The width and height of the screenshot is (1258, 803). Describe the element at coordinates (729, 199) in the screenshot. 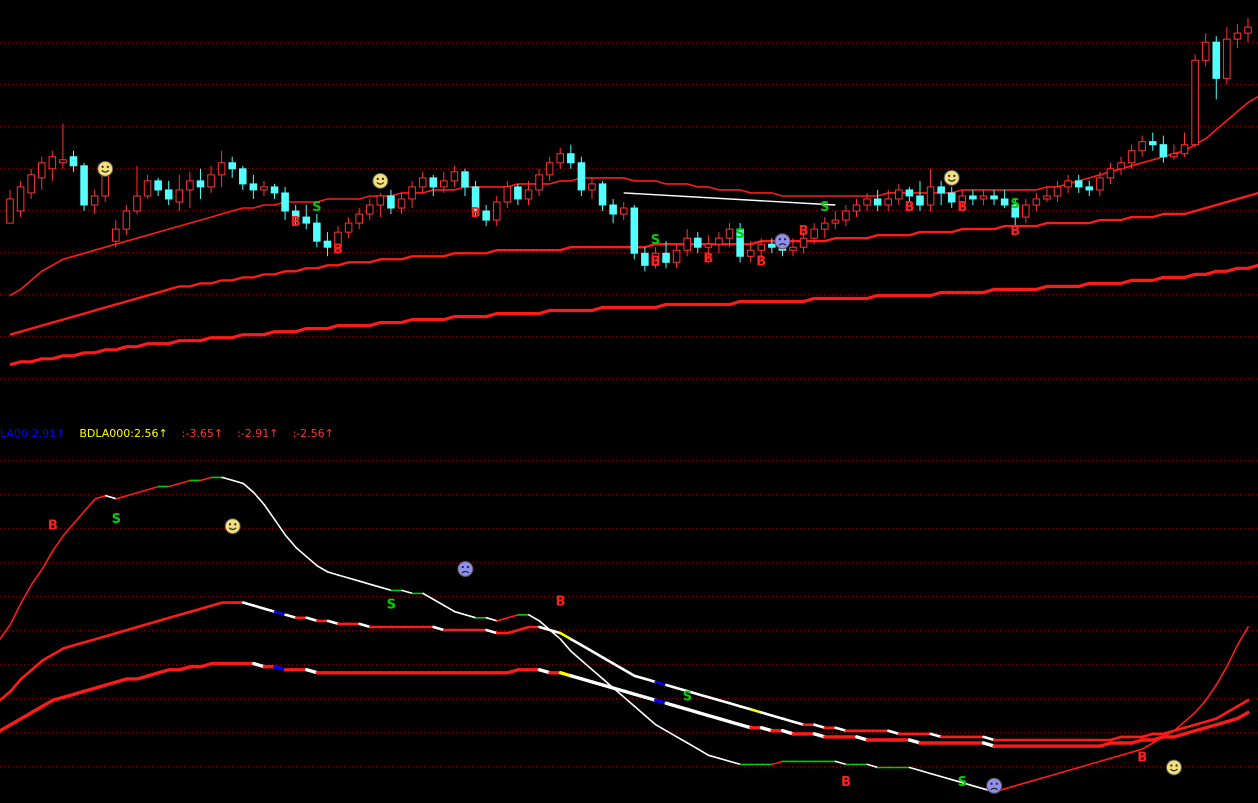

I see `trend-line` at that location.